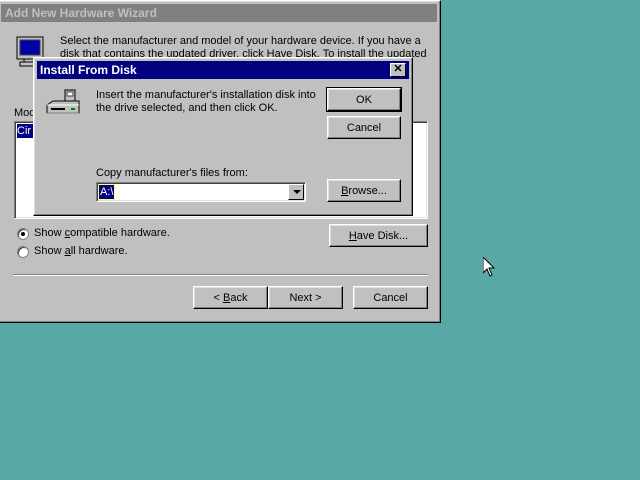 This screenshot has width=640, height=480. What do you see at coordinates (25, 131) in the screenshot?
I see `list-item: Cir` at bounding box center [25, 131].